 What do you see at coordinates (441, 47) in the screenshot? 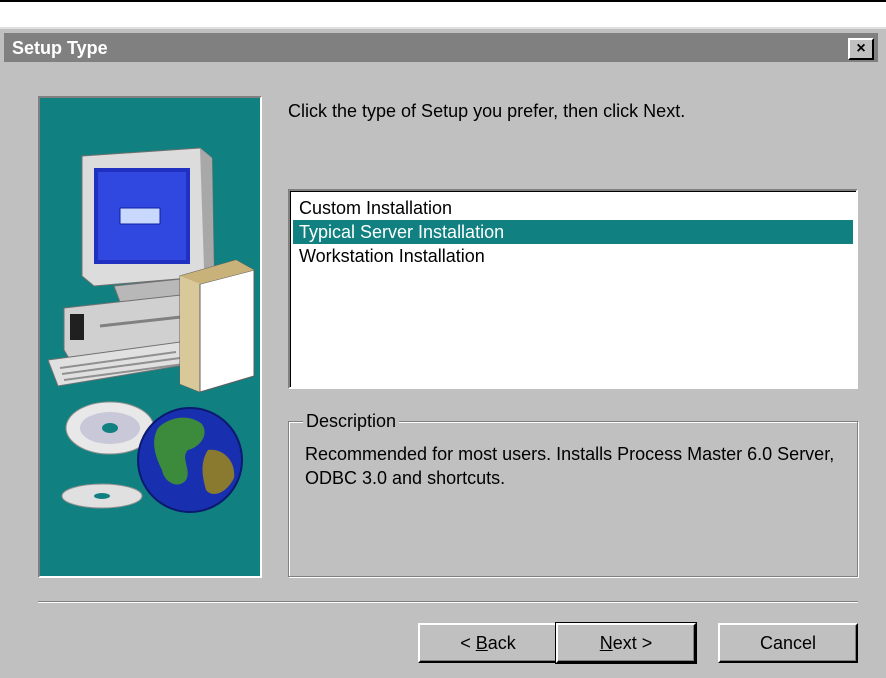
I see `title-bar: Setup Type ×` at bounding box center [441, 47].